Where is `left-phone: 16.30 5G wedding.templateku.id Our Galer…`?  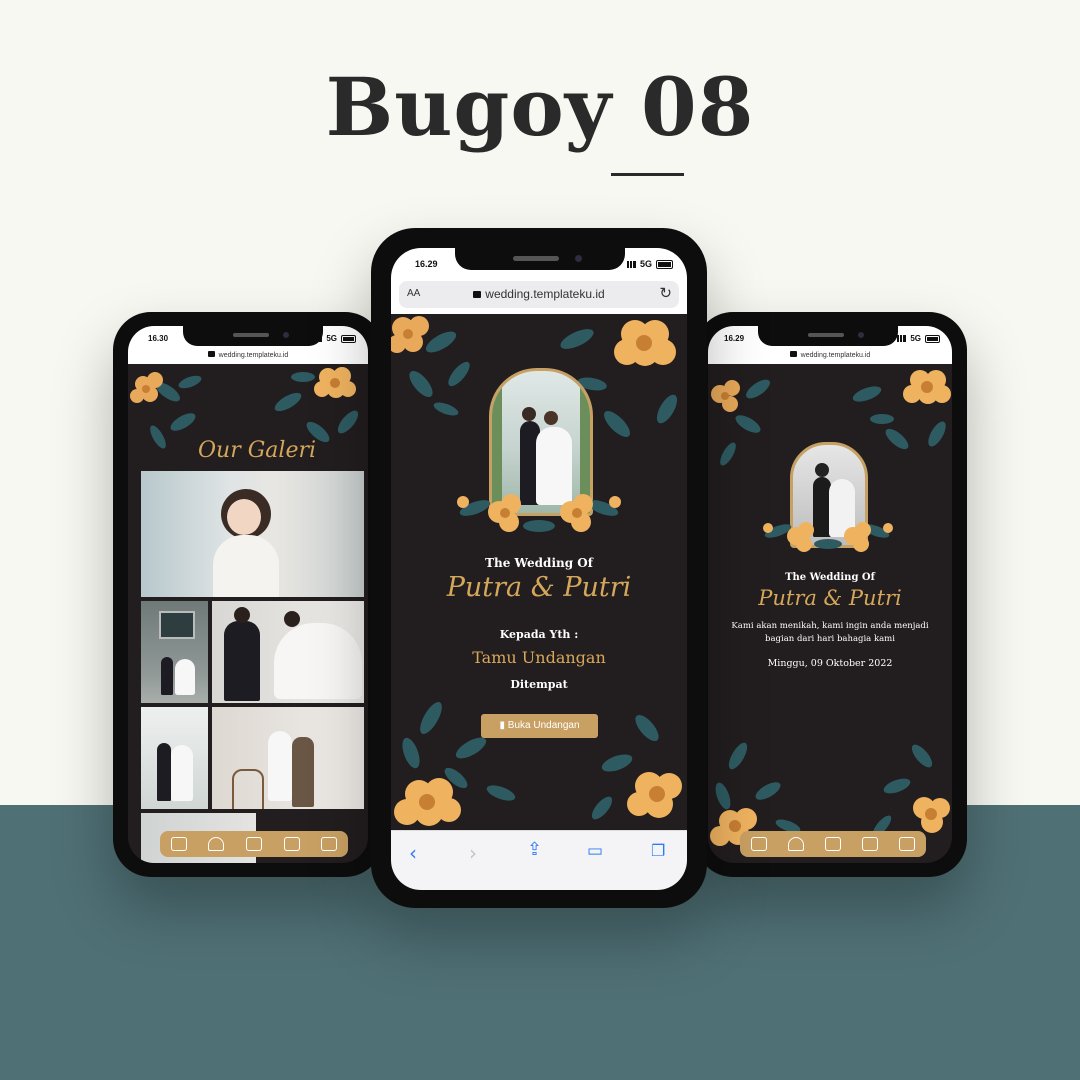 left-phone: 16.30 5G wedding.templateku.id Our Galer… is located at coordinates (248, 594).